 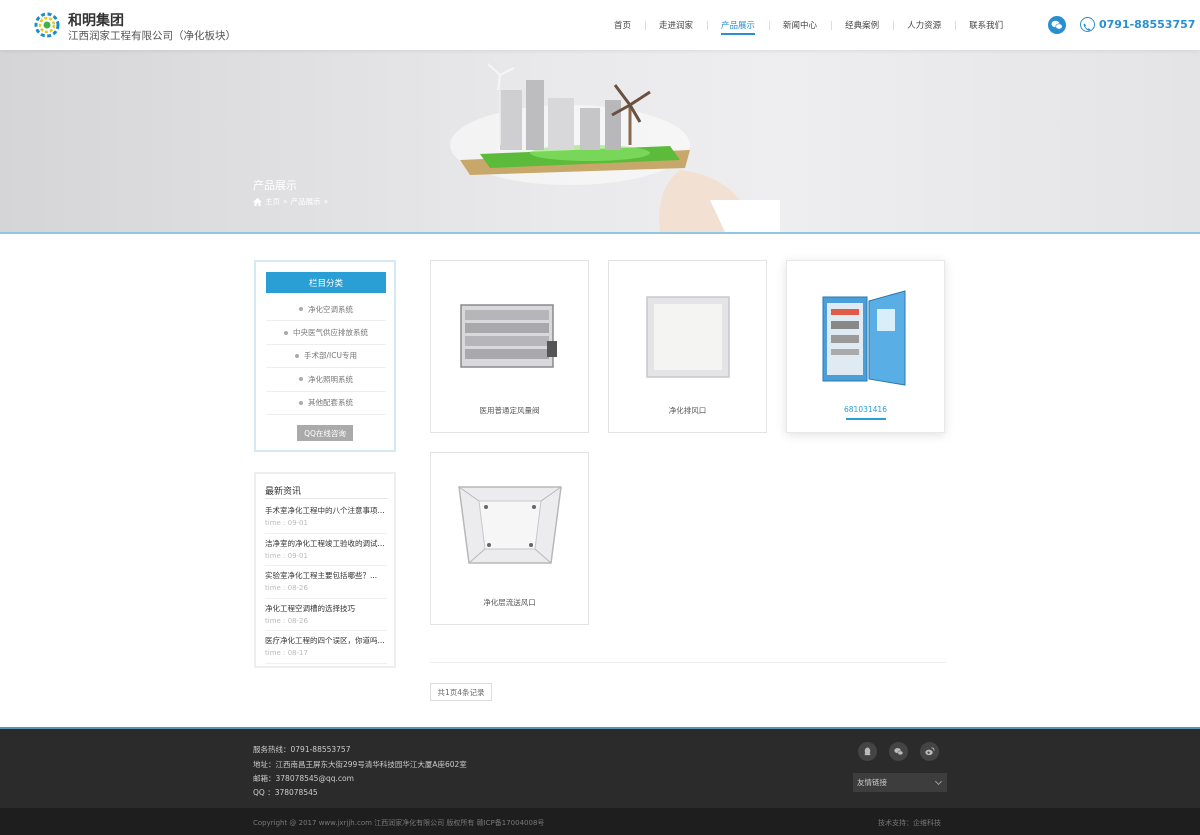 What do you see at coordinates (47, 25) in the screenshot?
I see `logo-icon` at bounding box center [47, 25].